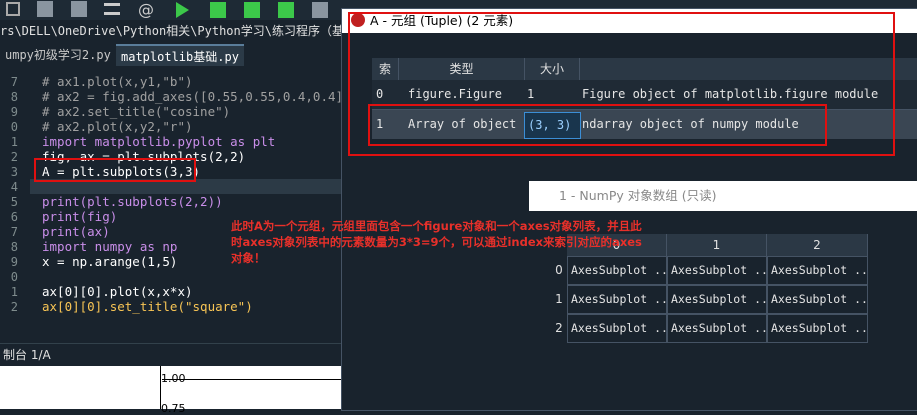 Image resolution: width=917 pixels, height=415 pixels. What do you see at coordinates (79, 216) in the screenshot?
I see `code-line: print(fig)` at bounding box center [79, 216].